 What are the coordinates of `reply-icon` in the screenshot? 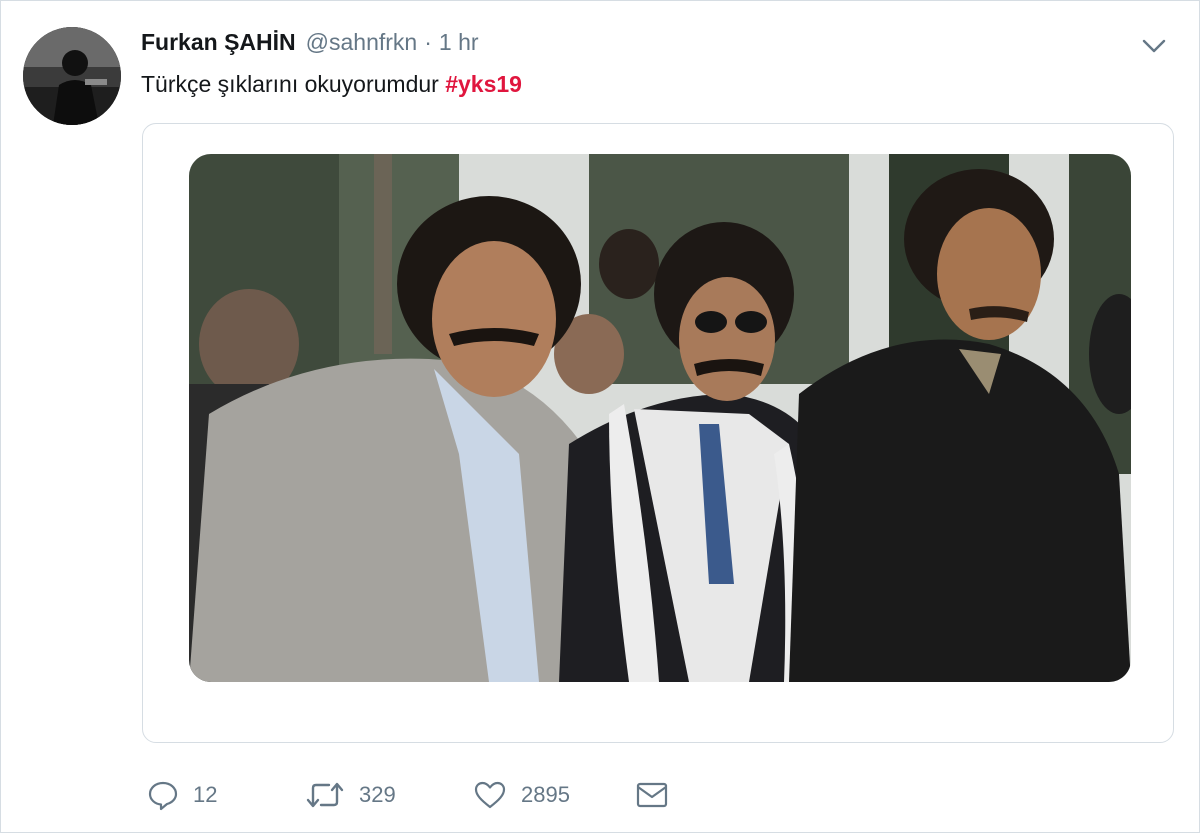 It's located at (163, 795).